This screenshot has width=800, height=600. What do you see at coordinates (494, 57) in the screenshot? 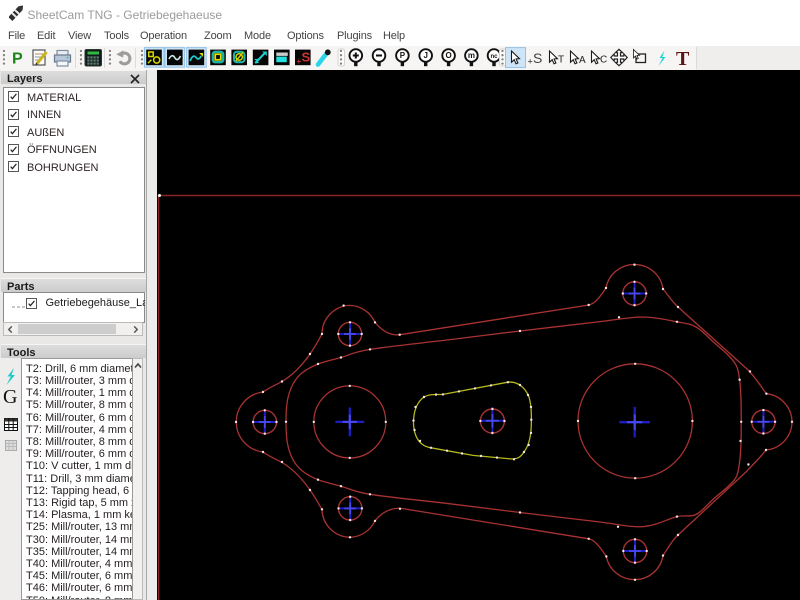
I see `svg-text: nc` at bounding box center [494, 57].